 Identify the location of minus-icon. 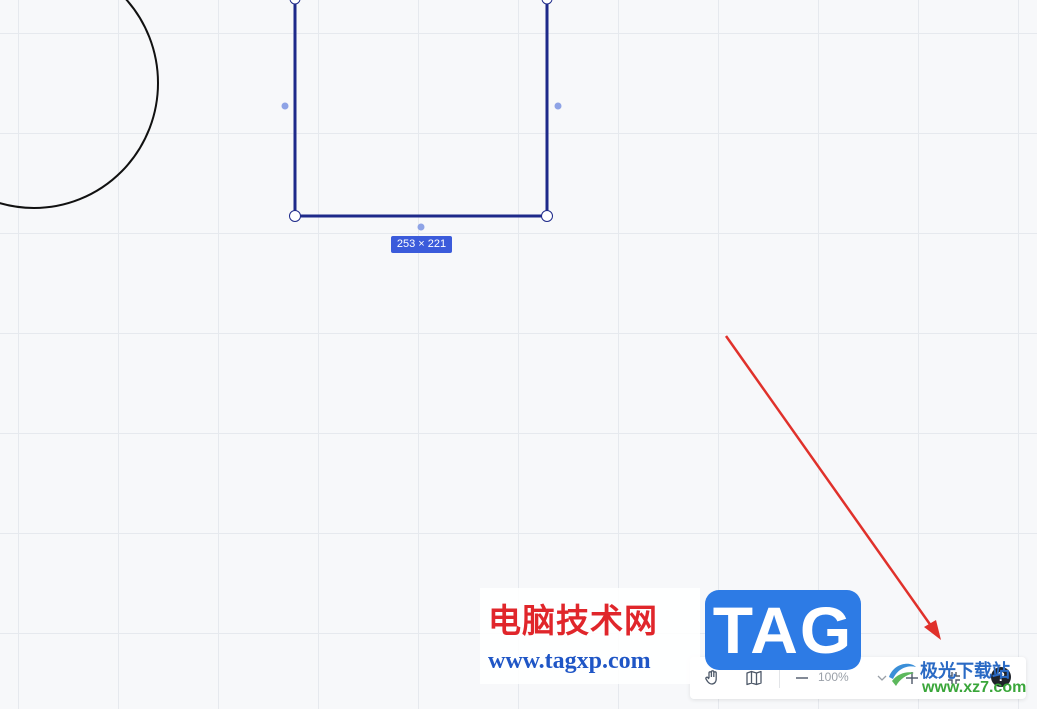
(802, 678).